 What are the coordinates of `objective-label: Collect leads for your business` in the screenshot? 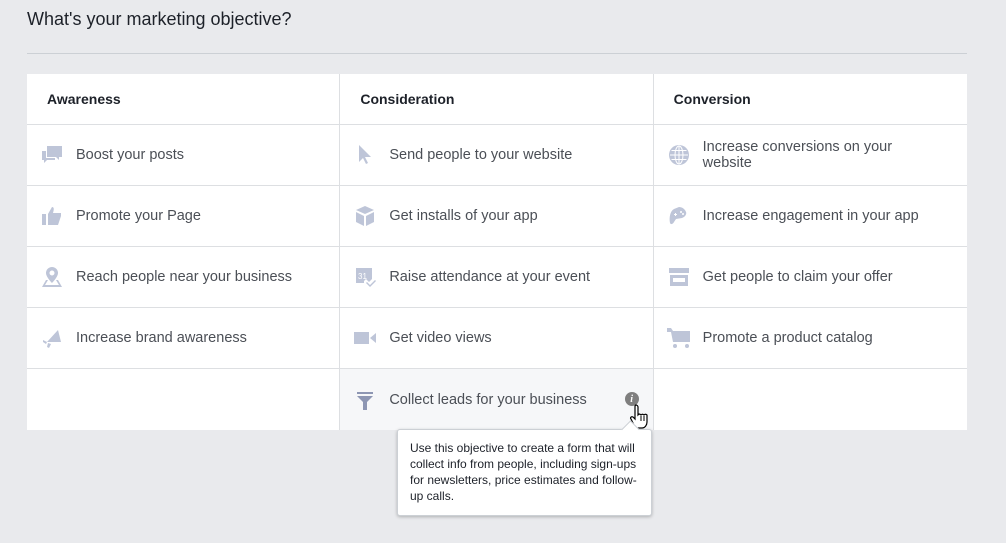 It's located at (488, 399).